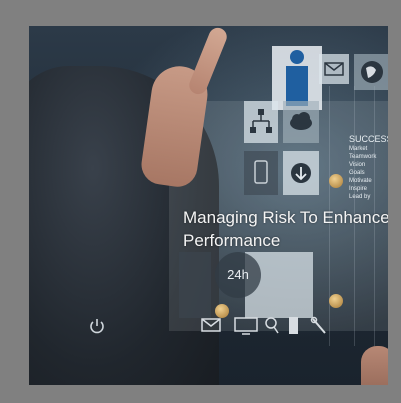  I want to click on tool-icon, so click(319, 328).